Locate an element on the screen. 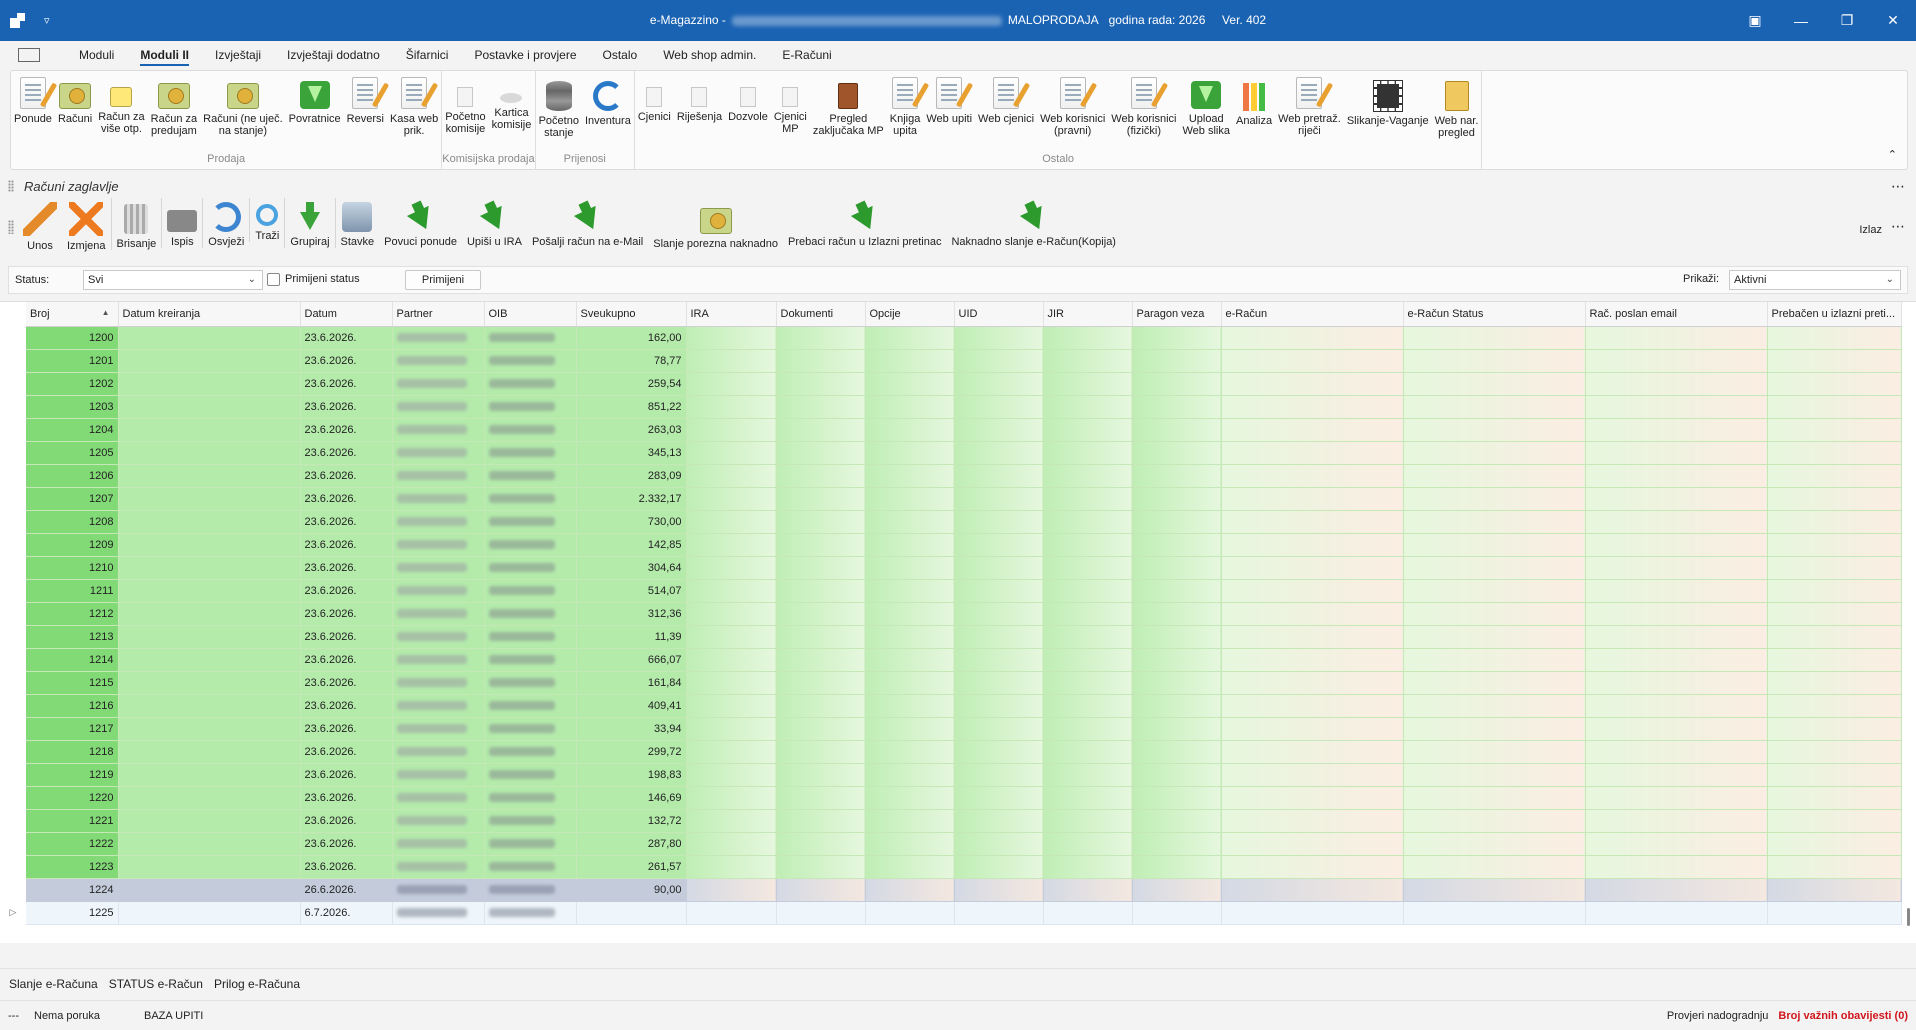 The image size is (1916, 1030). ribbon-web-cjenici-button: Web cjenici is located at coordinates (1006, 115).